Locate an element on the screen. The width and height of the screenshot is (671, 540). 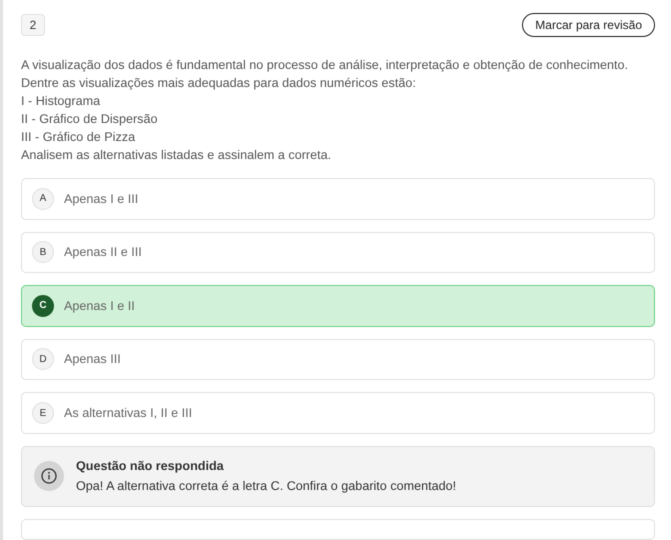
question-number: 2 is located at coordinates (33, 25).